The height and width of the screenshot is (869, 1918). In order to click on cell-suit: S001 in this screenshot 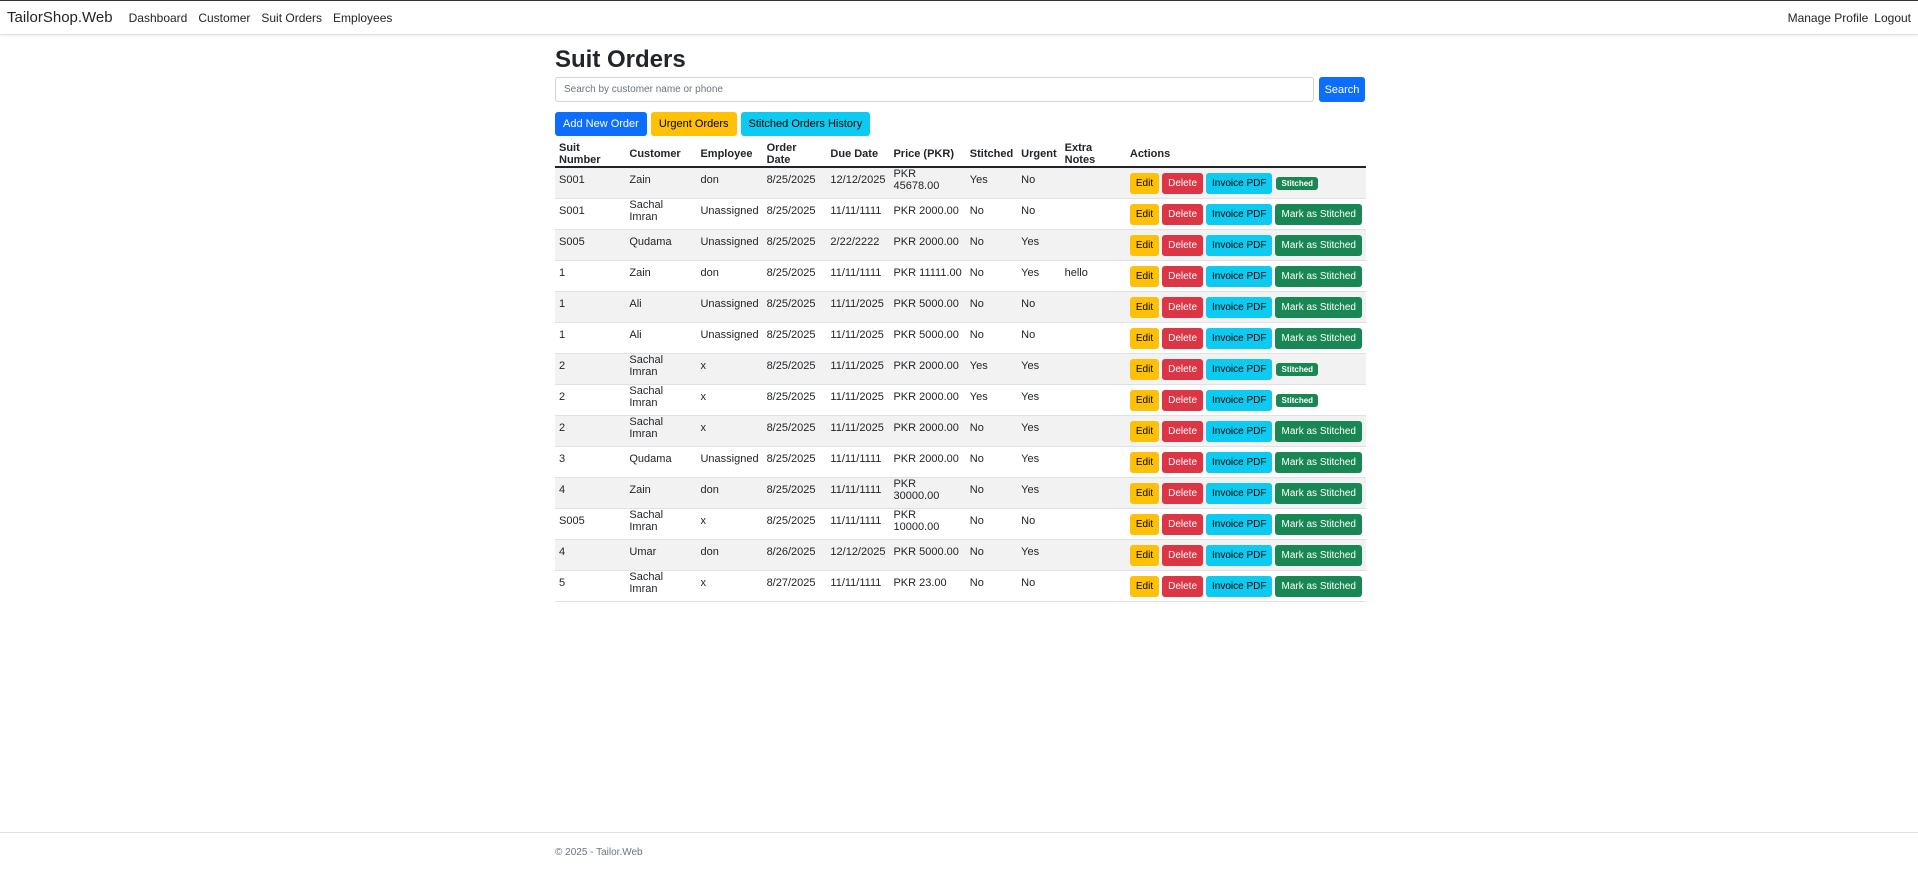, I will do `click(590, 183)`.